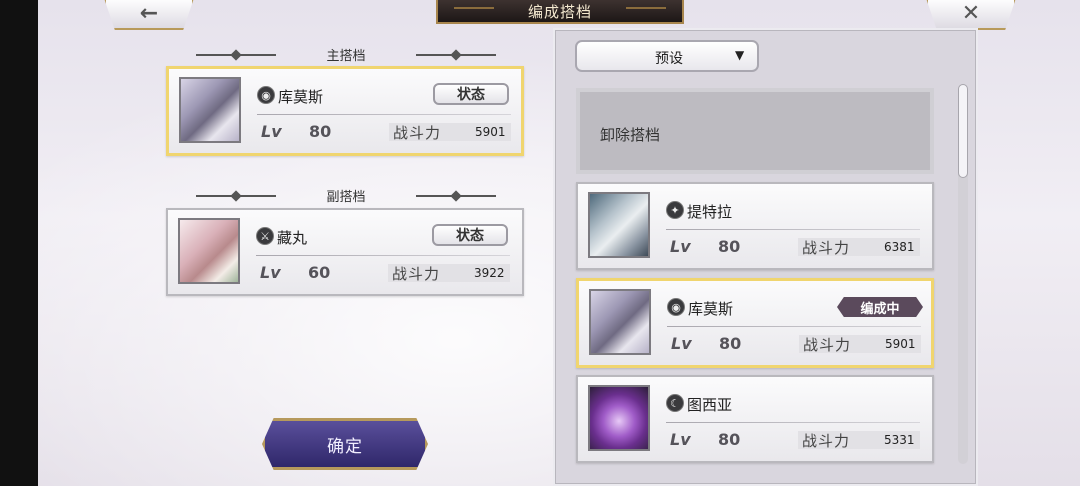 This screenshot has width=1080, height=486. What do you see at coordinates (710, 405) in the screenshot?
I see `partner-name: 图西亚` at bounding box center [710, 405].